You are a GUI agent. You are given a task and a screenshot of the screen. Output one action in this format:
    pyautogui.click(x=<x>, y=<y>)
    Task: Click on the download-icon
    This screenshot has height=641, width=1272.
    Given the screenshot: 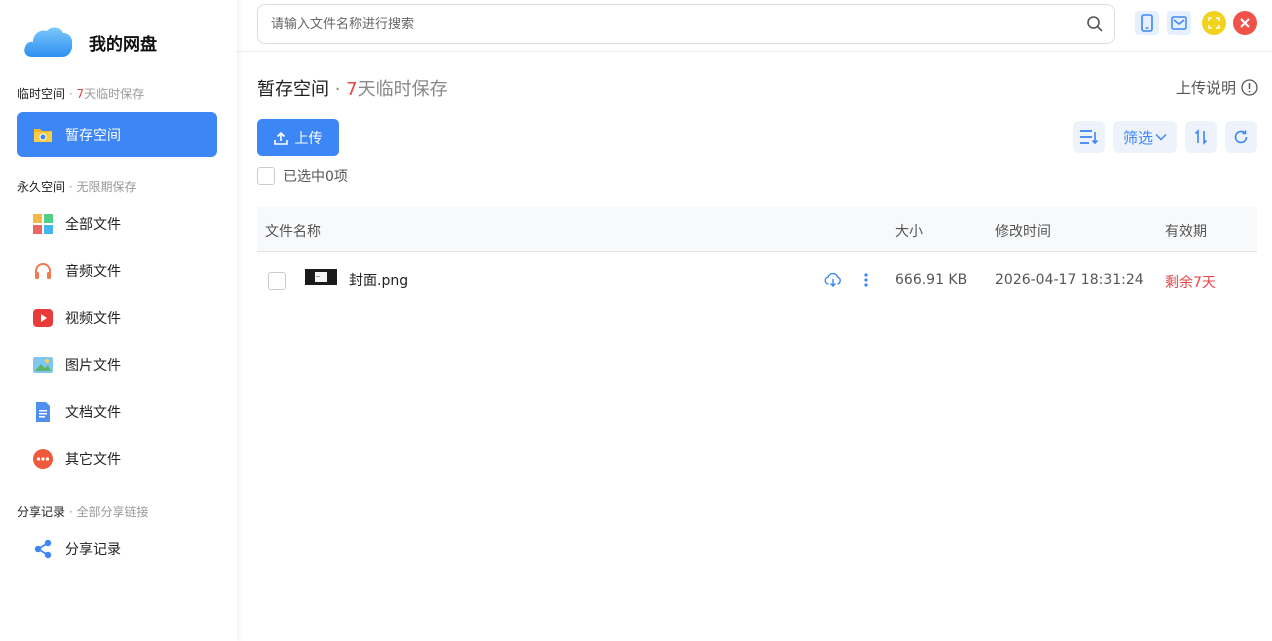 What is the action you would take?
    pyautogui.click(x=833, y=282)
    